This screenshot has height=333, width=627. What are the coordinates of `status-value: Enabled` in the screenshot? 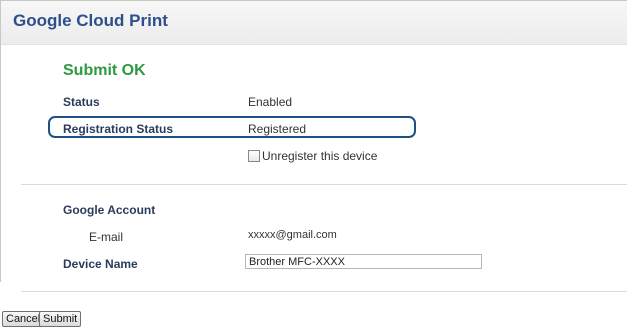 It's located at (270, 102).